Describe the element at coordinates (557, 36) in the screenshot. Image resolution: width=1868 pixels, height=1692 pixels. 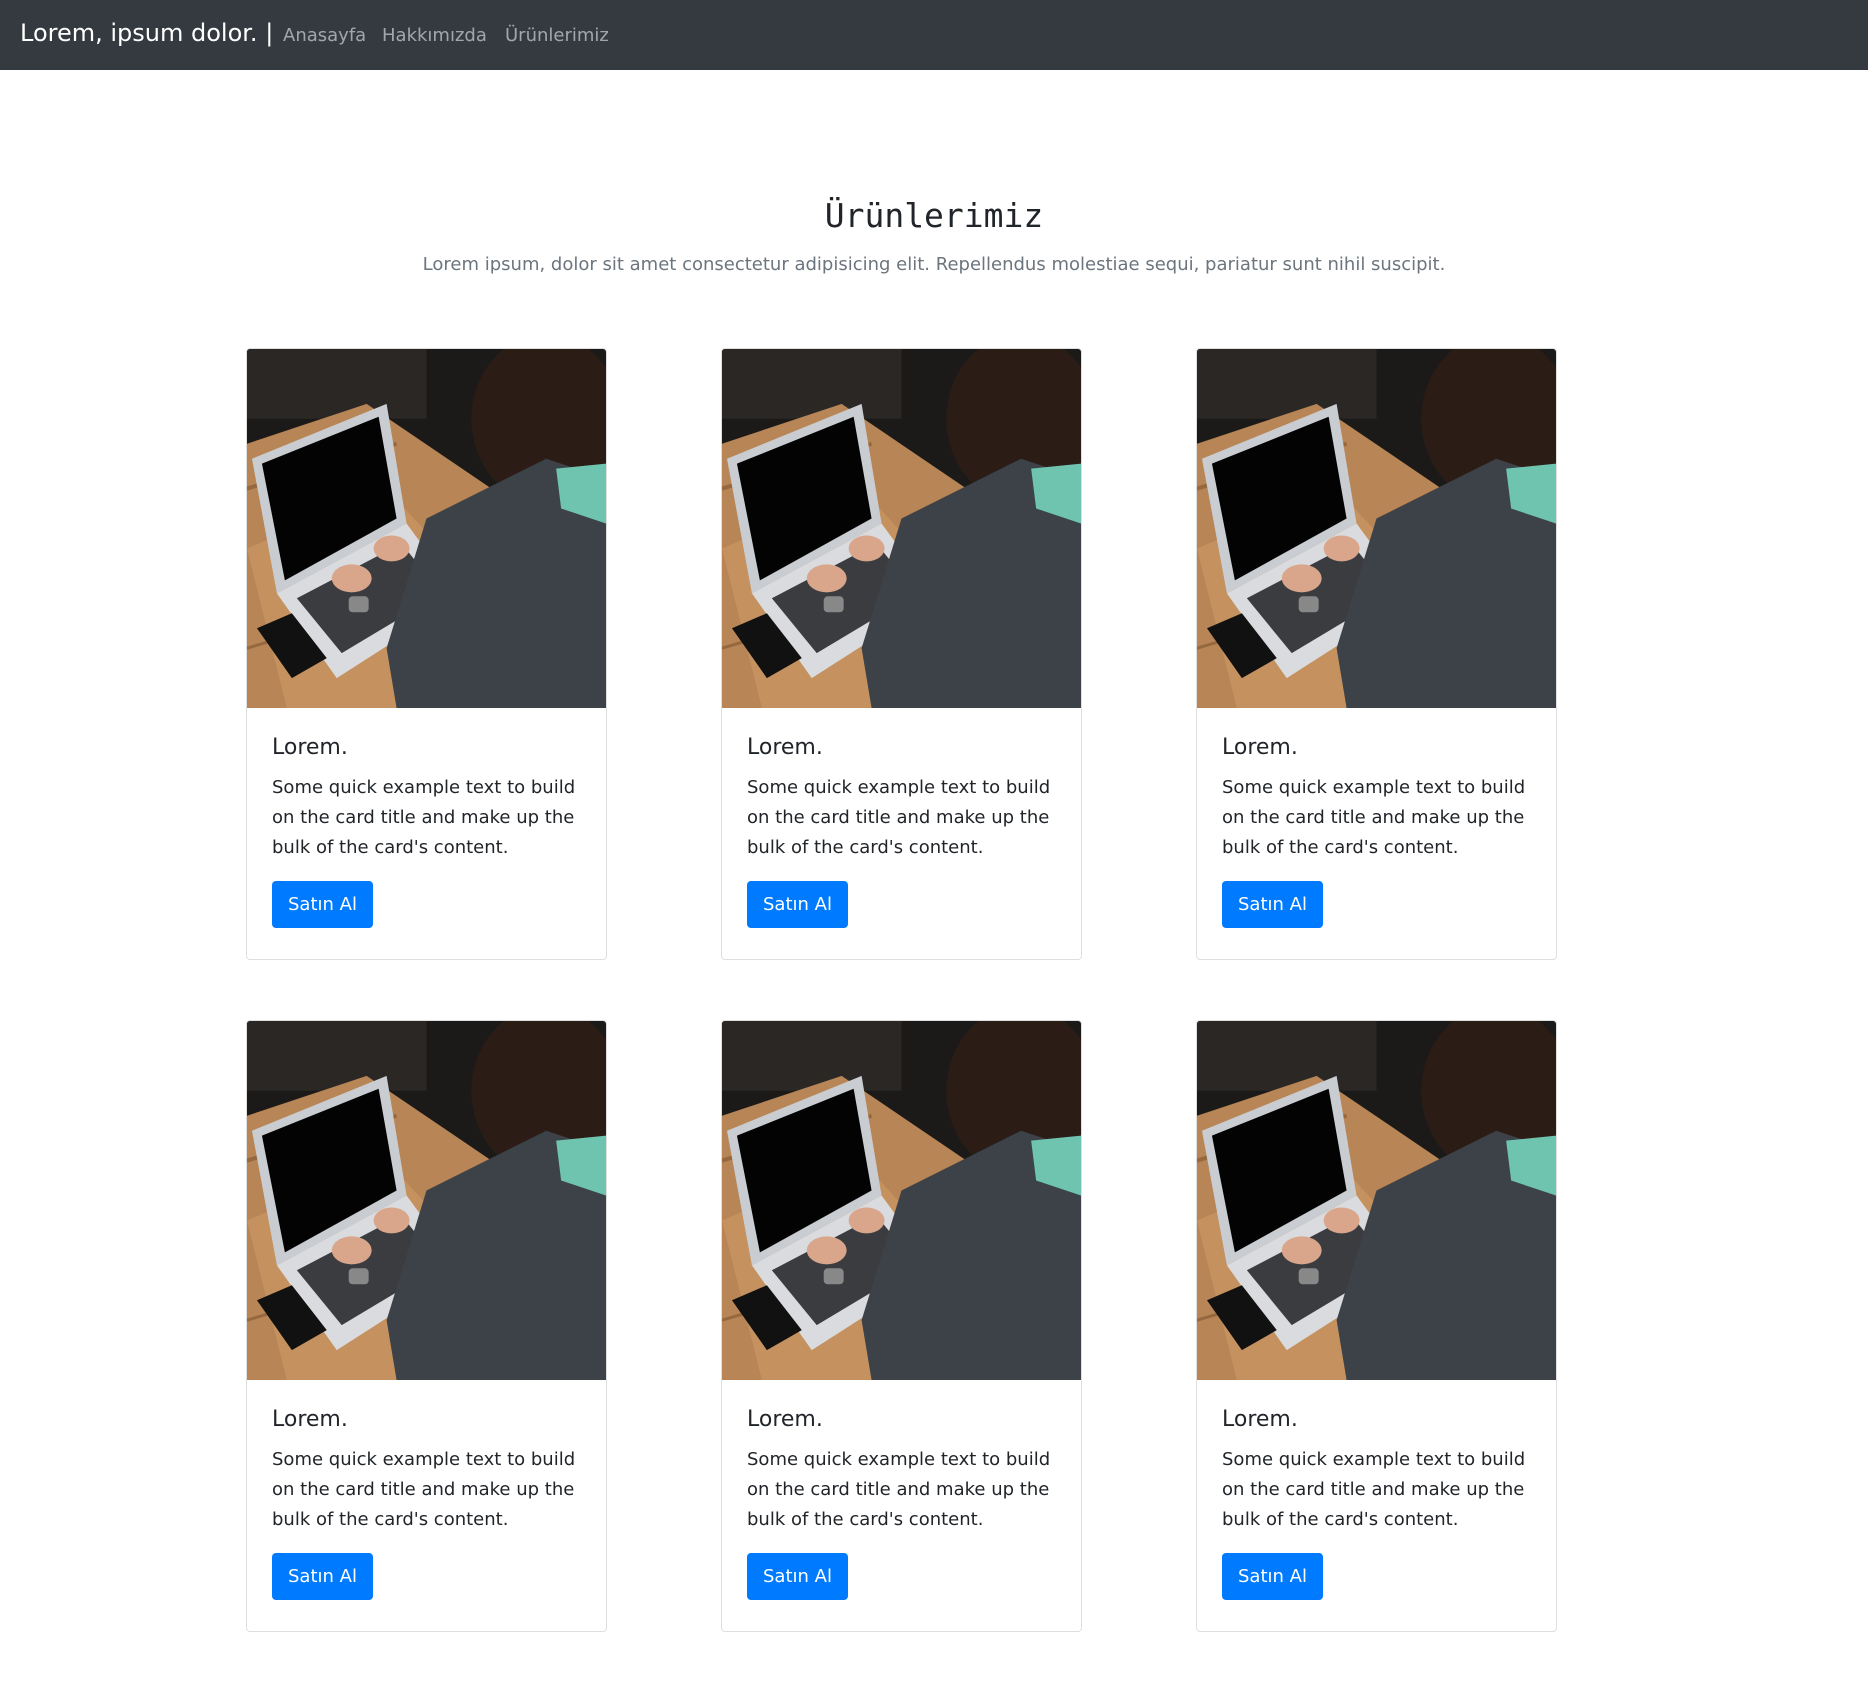
I see `nav-link-urunlerimiz: Ürünlerimiz` at that location.